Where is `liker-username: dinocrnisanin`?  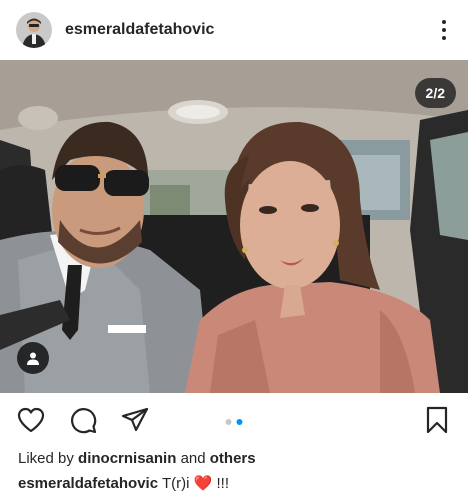
liker-username: dinocrnisanin is located at coordinates (127, 458).